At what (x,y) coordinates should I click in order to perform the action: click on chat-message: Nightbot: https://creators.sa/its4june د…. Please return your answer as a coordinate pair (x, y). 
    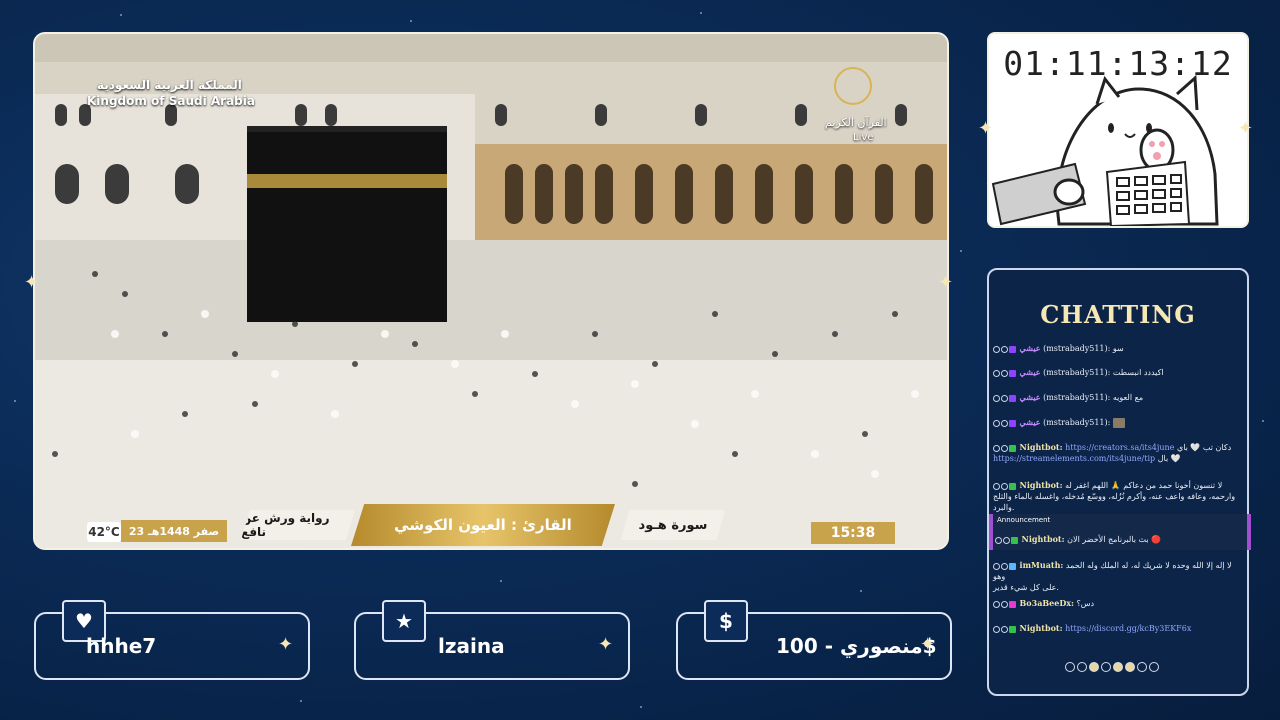
    Looking at the image, I should click on (1112, 452).